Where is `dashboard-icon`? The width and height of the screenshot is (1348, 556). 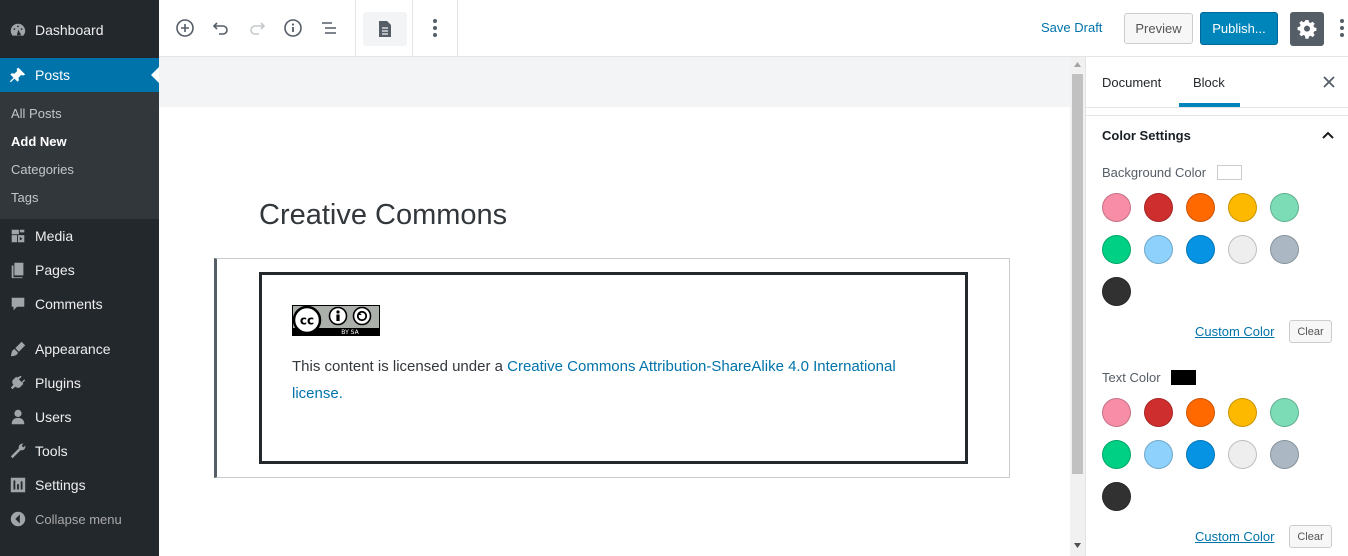 dashboard-icon is located at coordinates (18, 30).